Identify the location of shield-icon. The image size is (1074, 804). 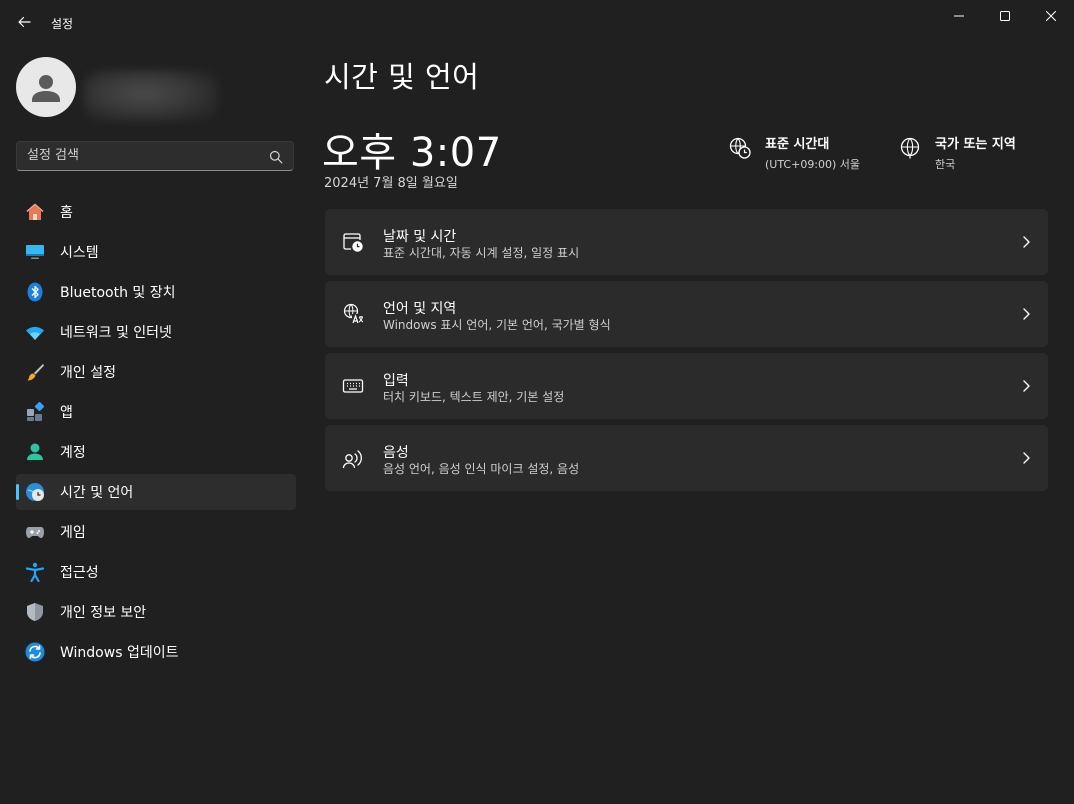
(35, 612).